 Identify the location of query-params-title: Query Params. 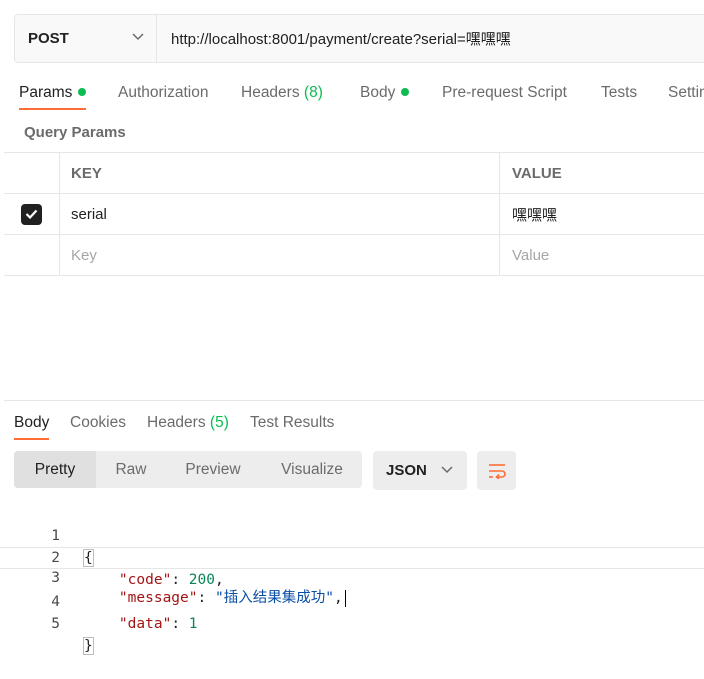
(75, 132).